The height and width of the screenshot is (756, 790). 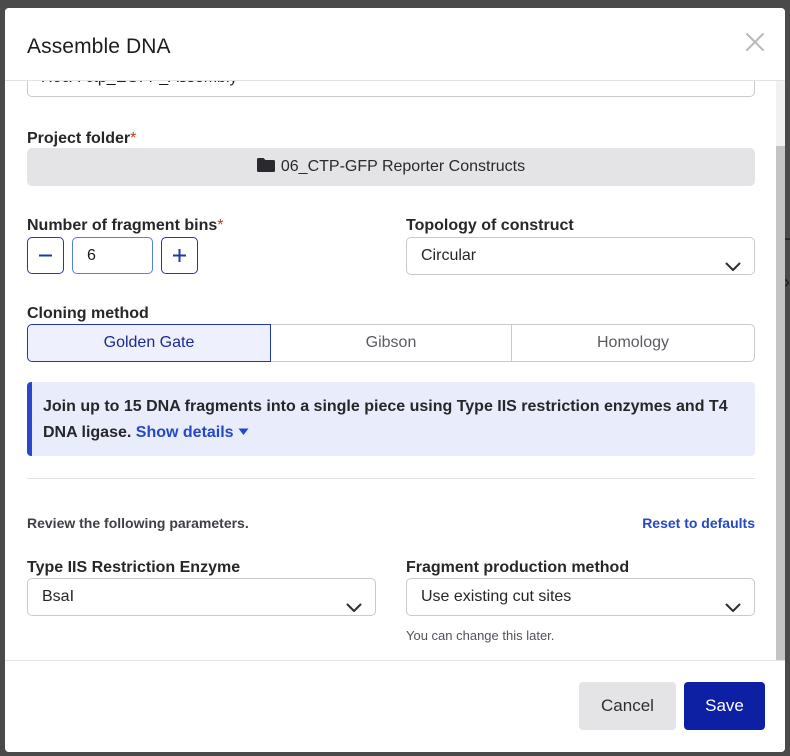 I want to click on section-divider, so click(x=391, y=478).